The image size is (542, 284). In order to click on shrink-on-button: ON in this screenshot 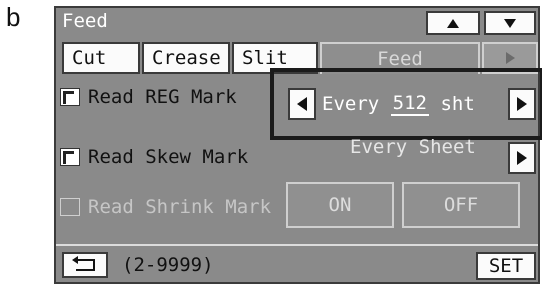, I will do `click(340, 205)`.